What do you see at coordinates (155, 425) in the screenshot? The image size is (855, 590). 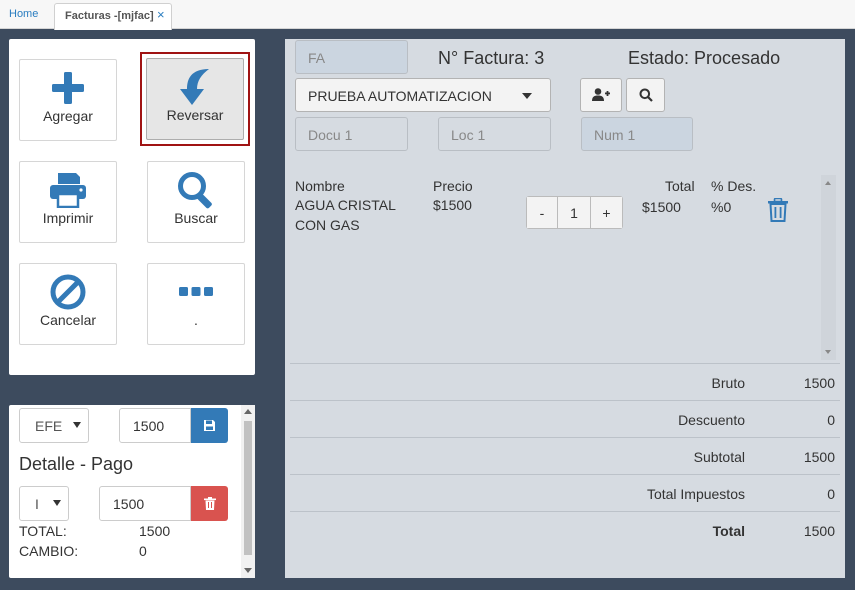 I see `payment-amount-input: 1500` at bounding box center [155, 425].